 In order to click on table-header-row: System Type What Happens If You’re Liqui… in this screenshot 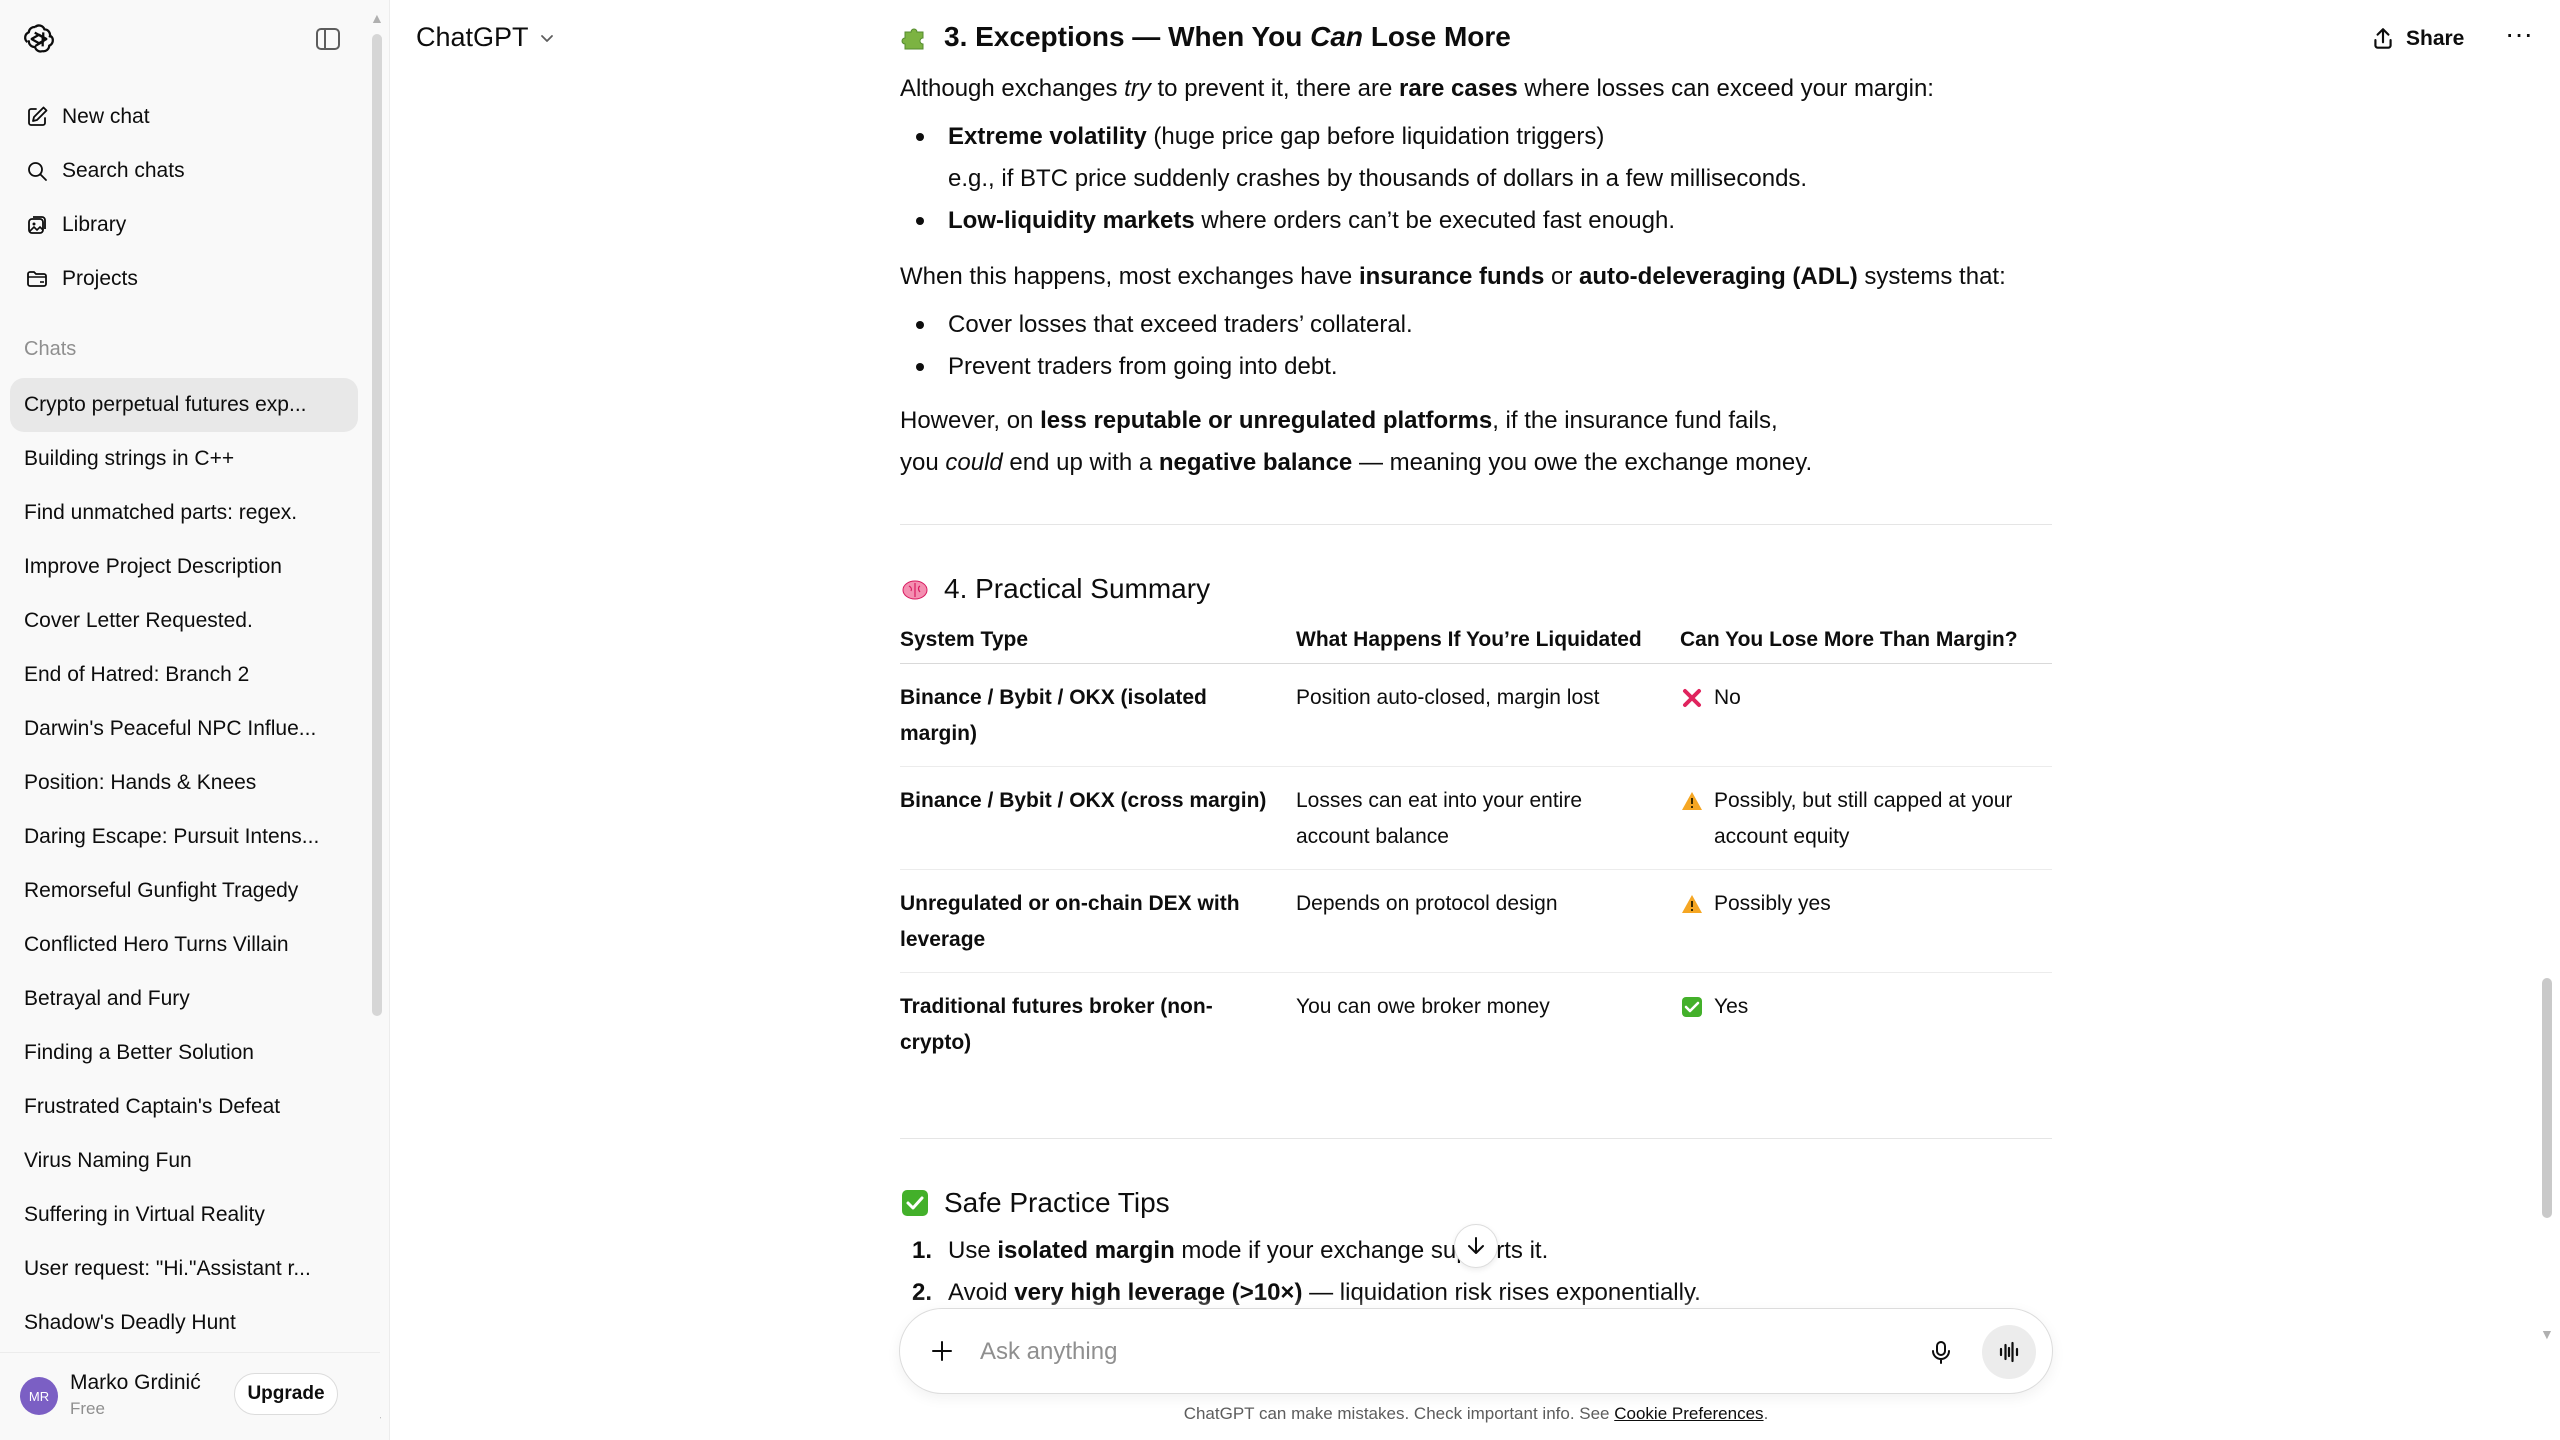, I will do `click(1476, 641)`.